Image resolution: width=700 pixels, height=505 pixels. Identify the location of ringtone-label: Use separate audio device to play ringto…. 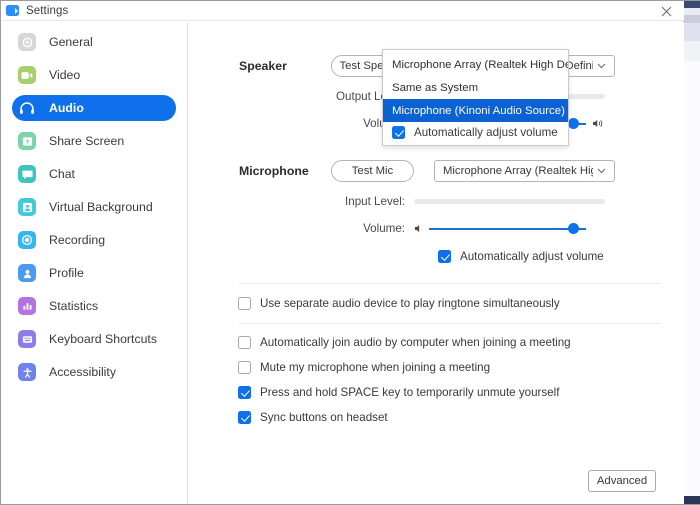
(410, 303).